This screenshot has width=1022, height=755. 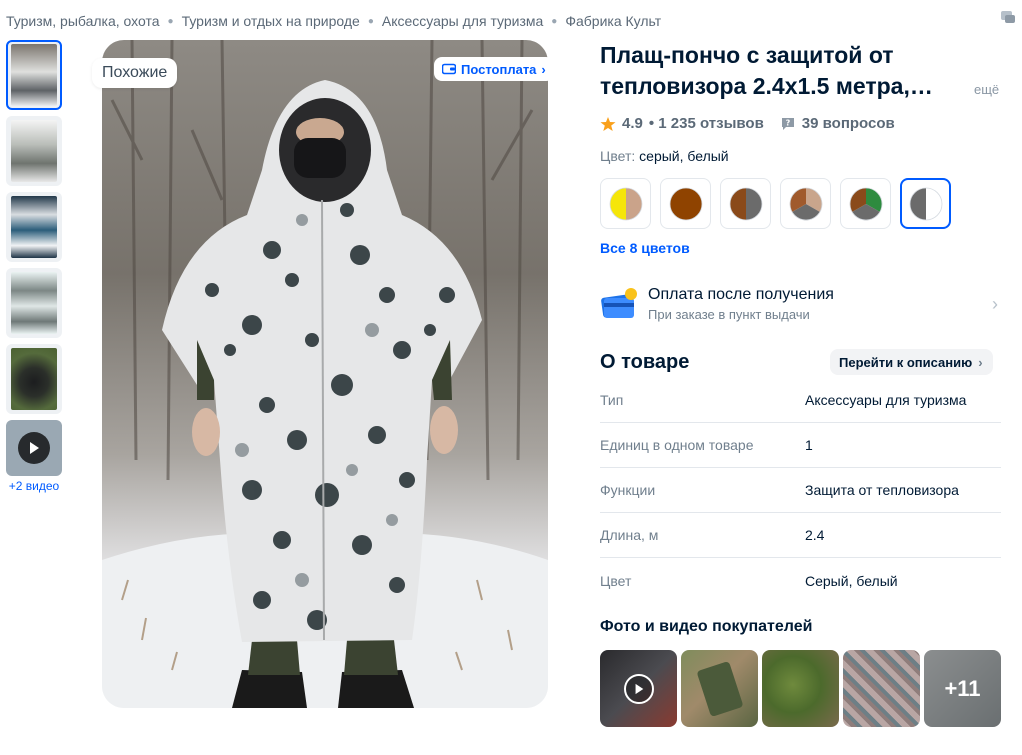 What do you see at coordinates (645, 362) in the screenshot?
I see `about-heading: О товаре` at bounding box center [645, 362].